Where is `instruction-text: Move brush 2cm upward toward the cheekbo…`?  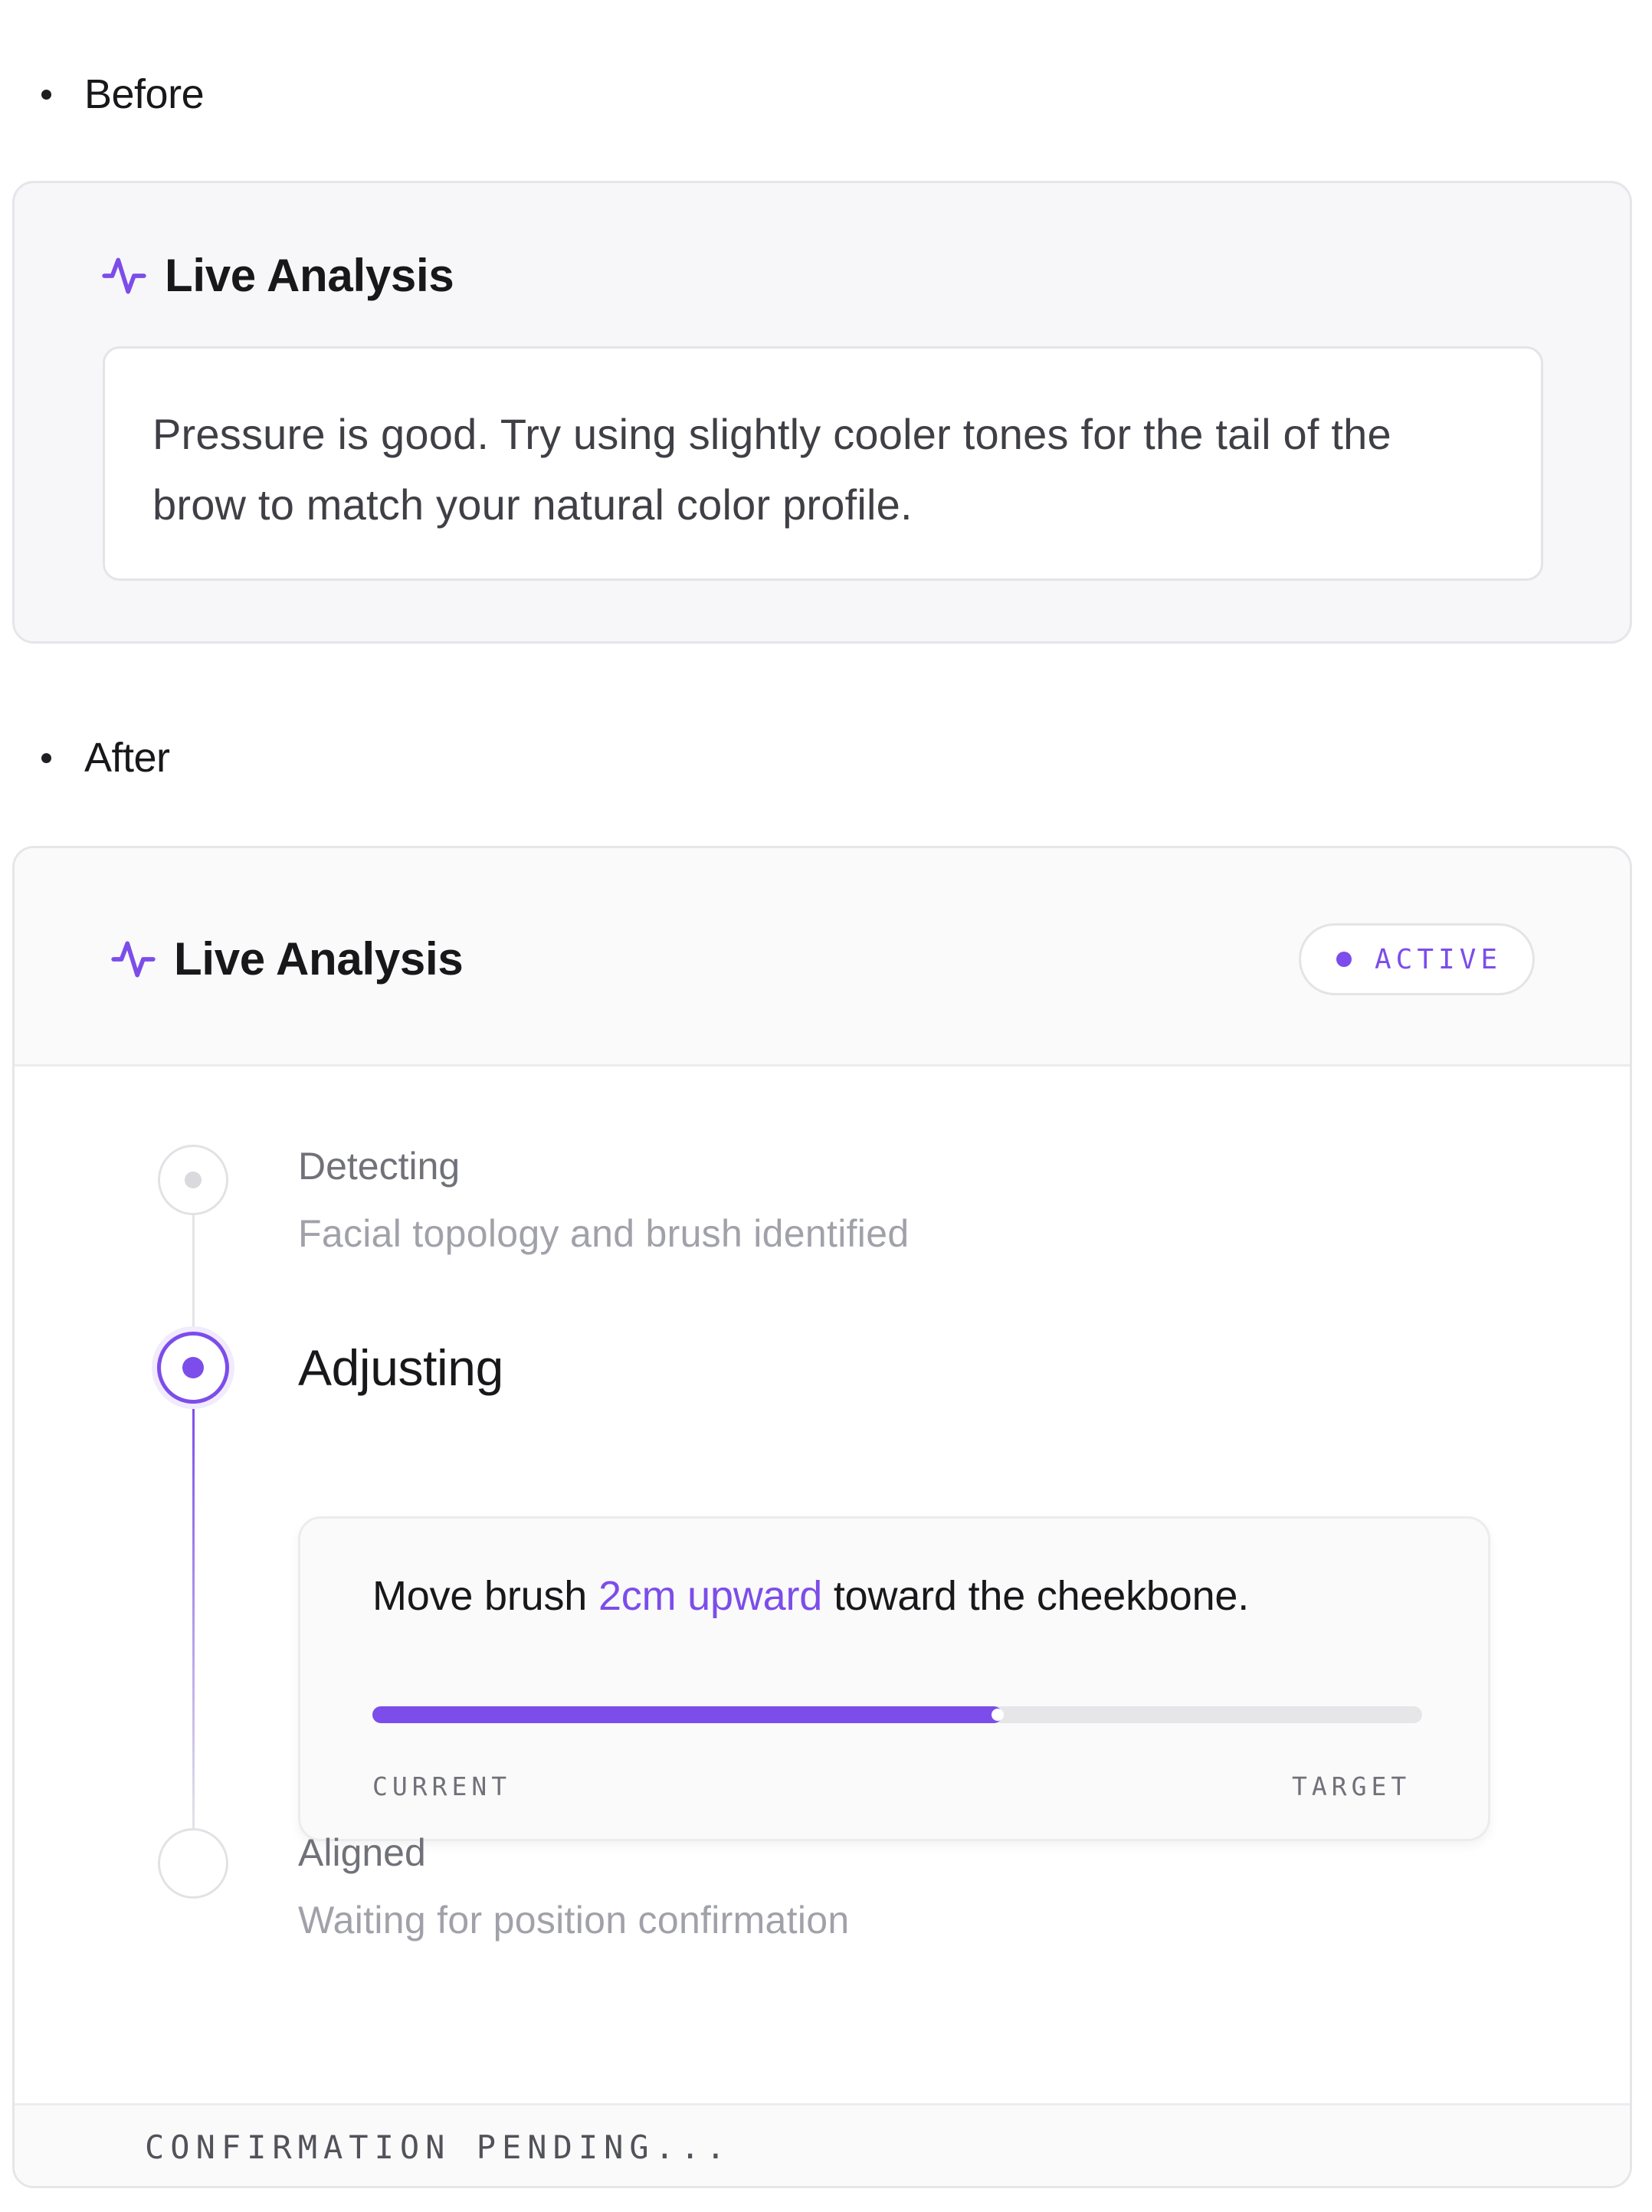 instruction-text: Move brush 2cm upward toward the cheekbo… is located at coordinates (811, 1596).